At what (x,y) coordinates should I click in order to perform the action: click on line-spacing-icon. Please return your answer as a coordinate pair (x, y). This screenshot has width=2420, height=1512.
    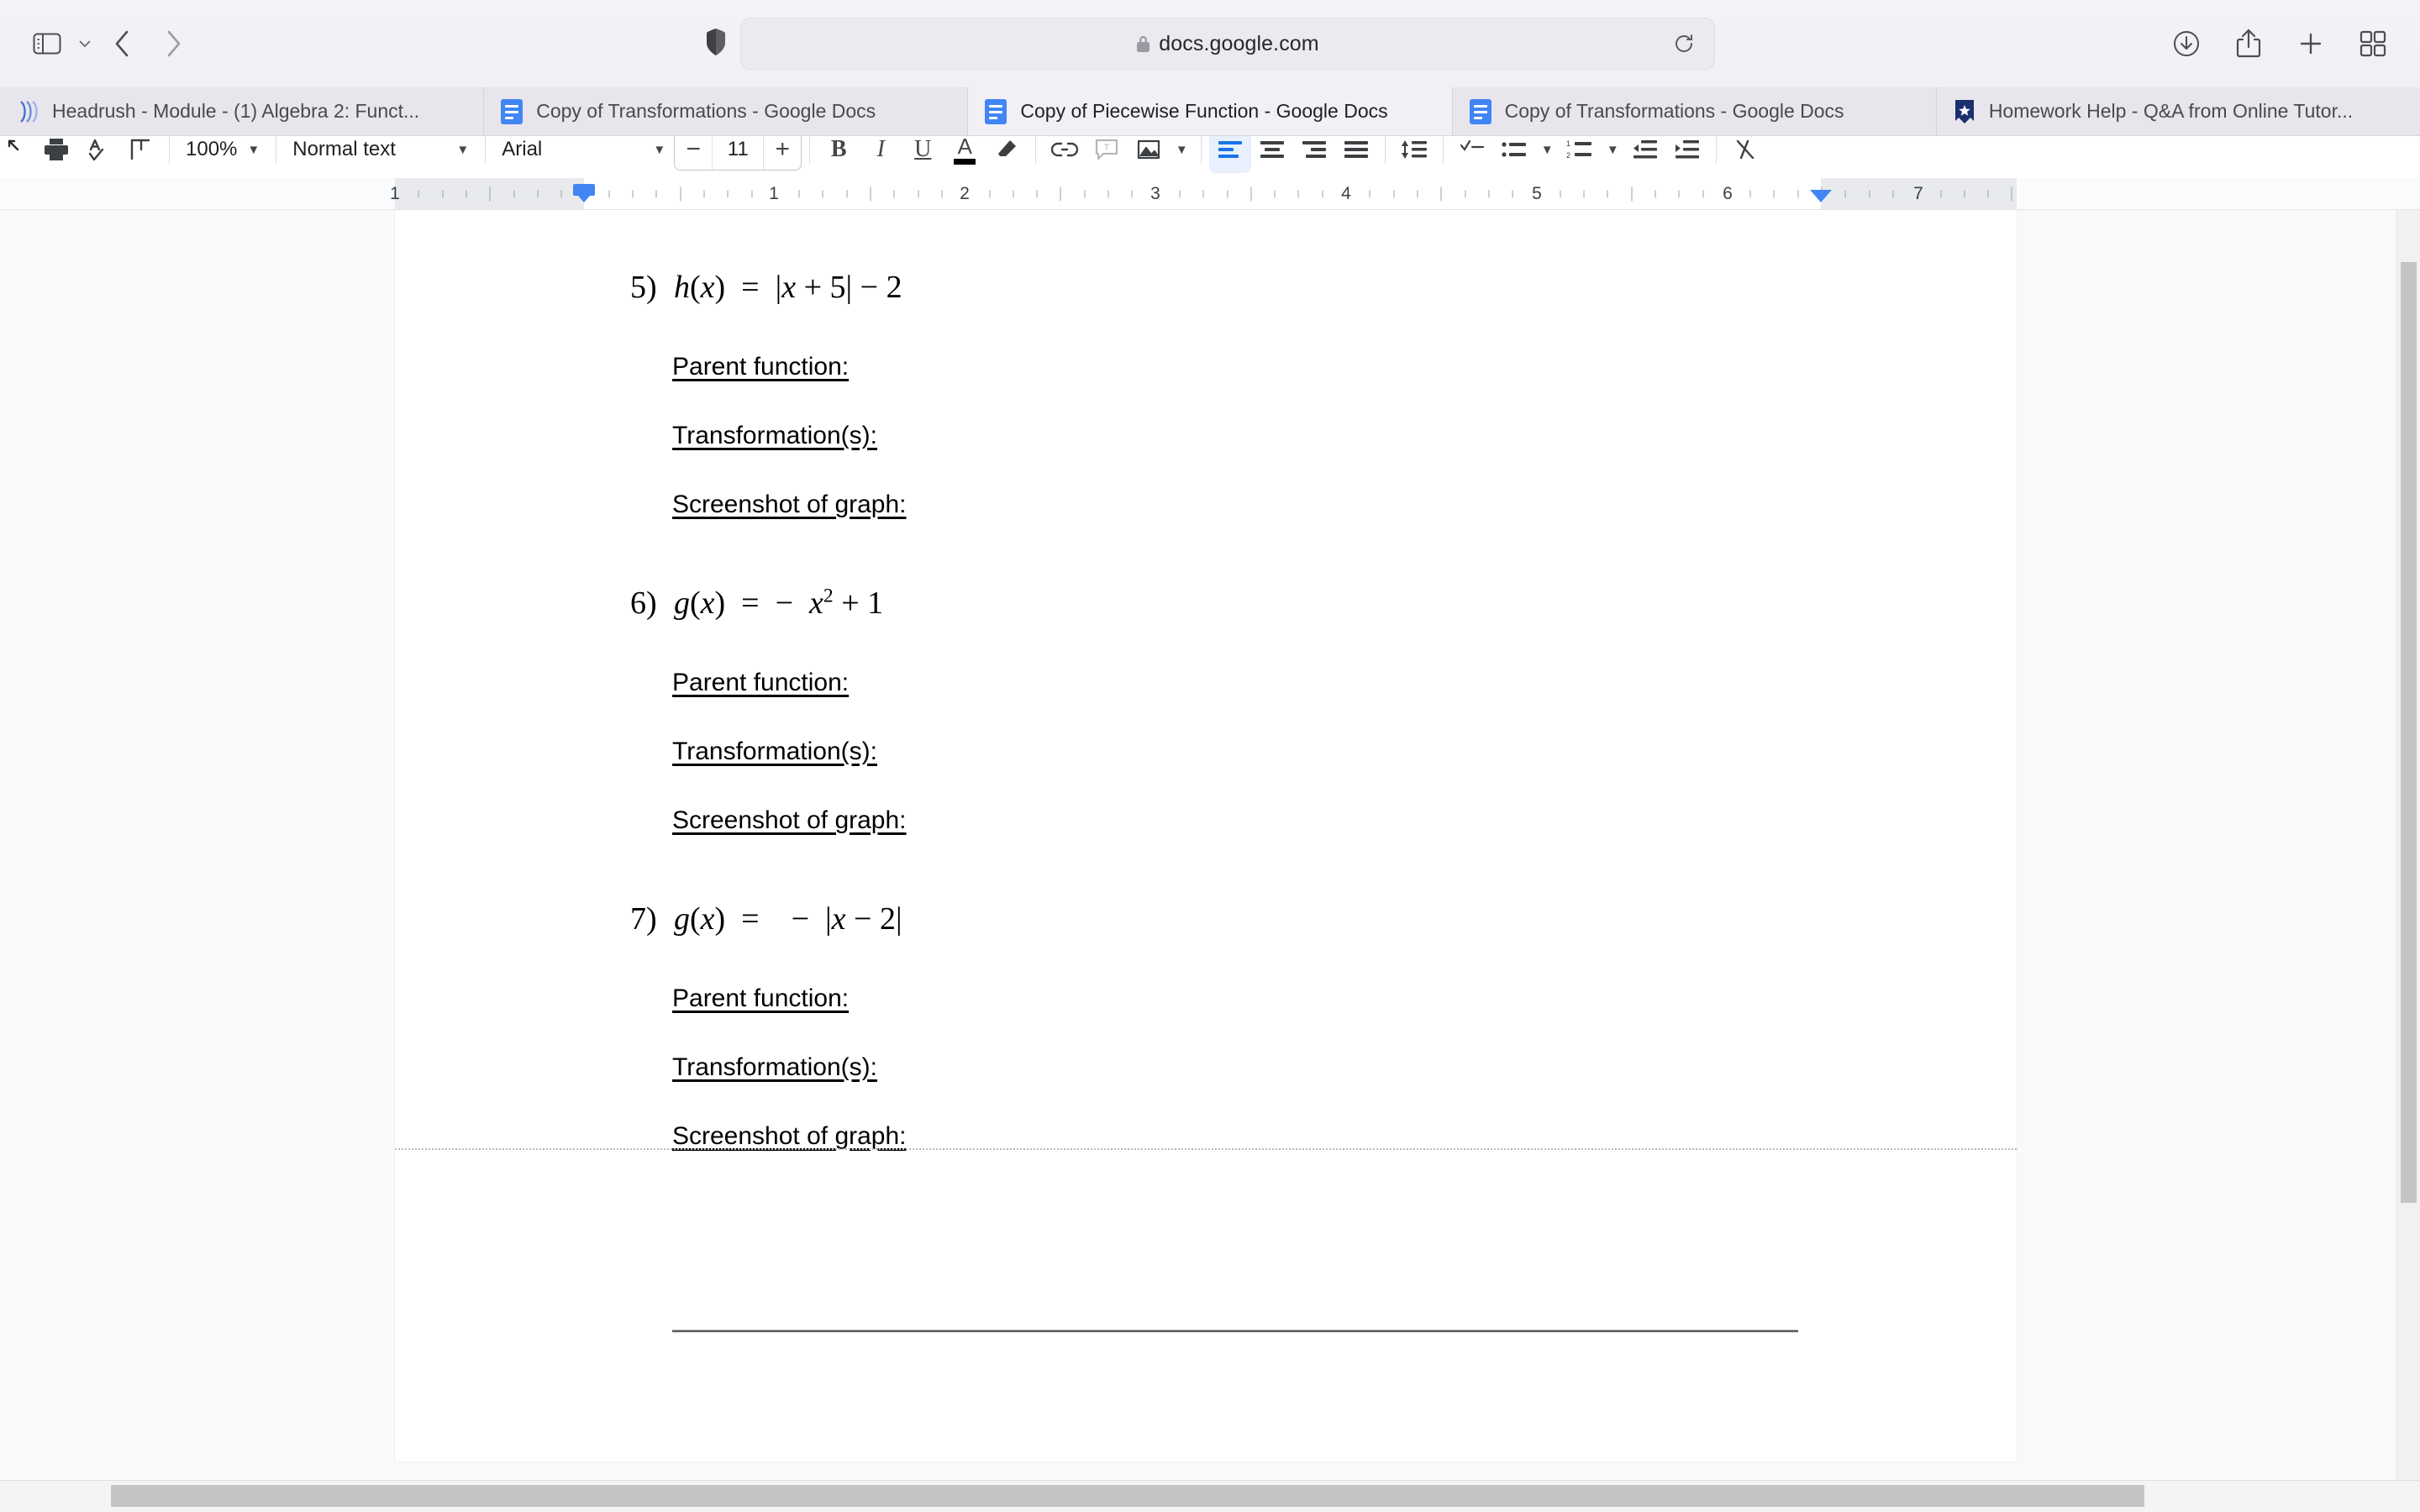
    Looking at the image, I should click on (1414, 154).